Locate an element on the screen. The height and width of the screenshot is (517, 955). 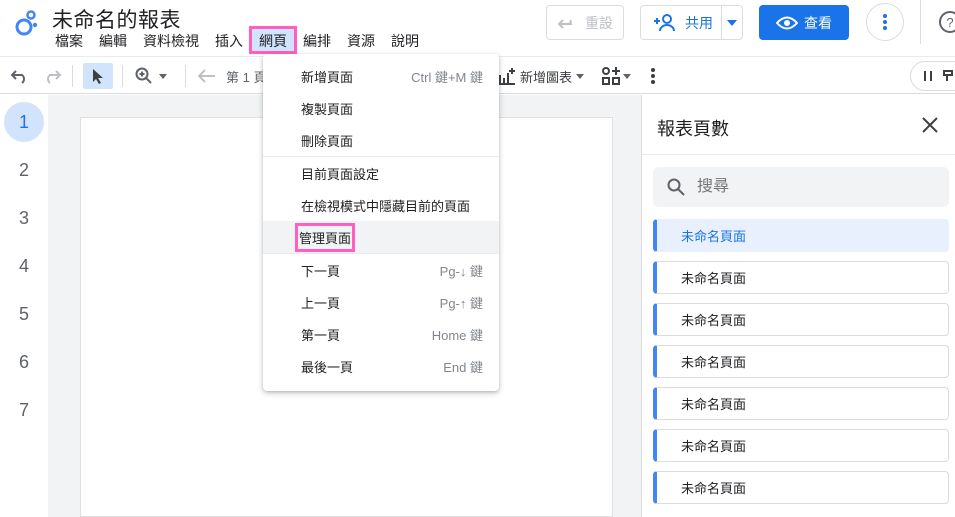
view-button: 查看 is located at coordinates (804, 22).